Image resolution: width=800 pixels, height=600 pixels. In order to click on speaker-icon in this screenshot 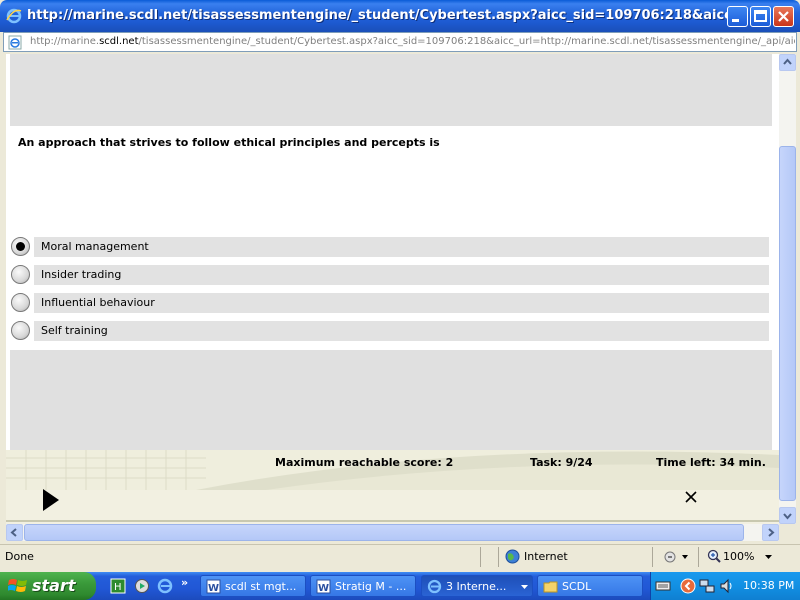, I will do `click(727, 586)`.